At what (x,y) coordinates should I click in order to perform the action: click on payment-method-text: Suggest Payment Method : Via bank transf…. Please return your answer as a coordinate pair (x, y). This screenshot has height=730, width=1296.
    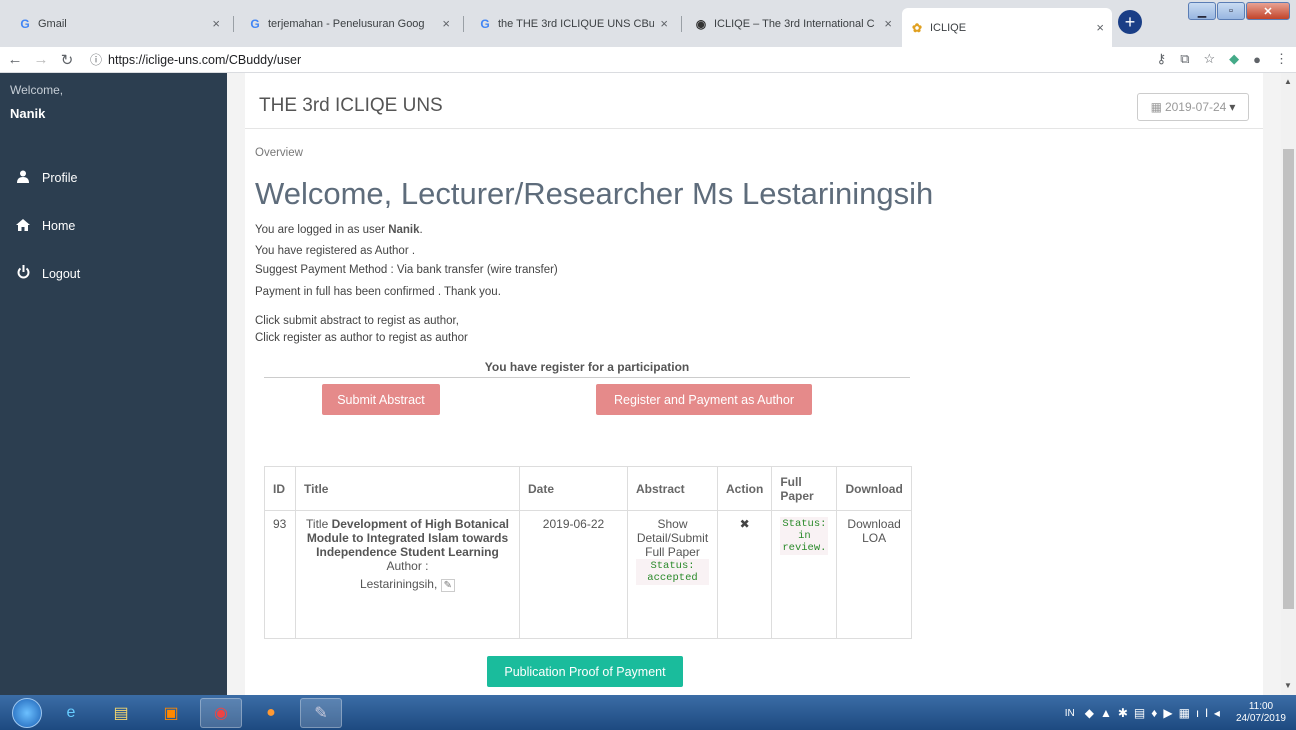
    Looking at the image, I should click on (406, 270).